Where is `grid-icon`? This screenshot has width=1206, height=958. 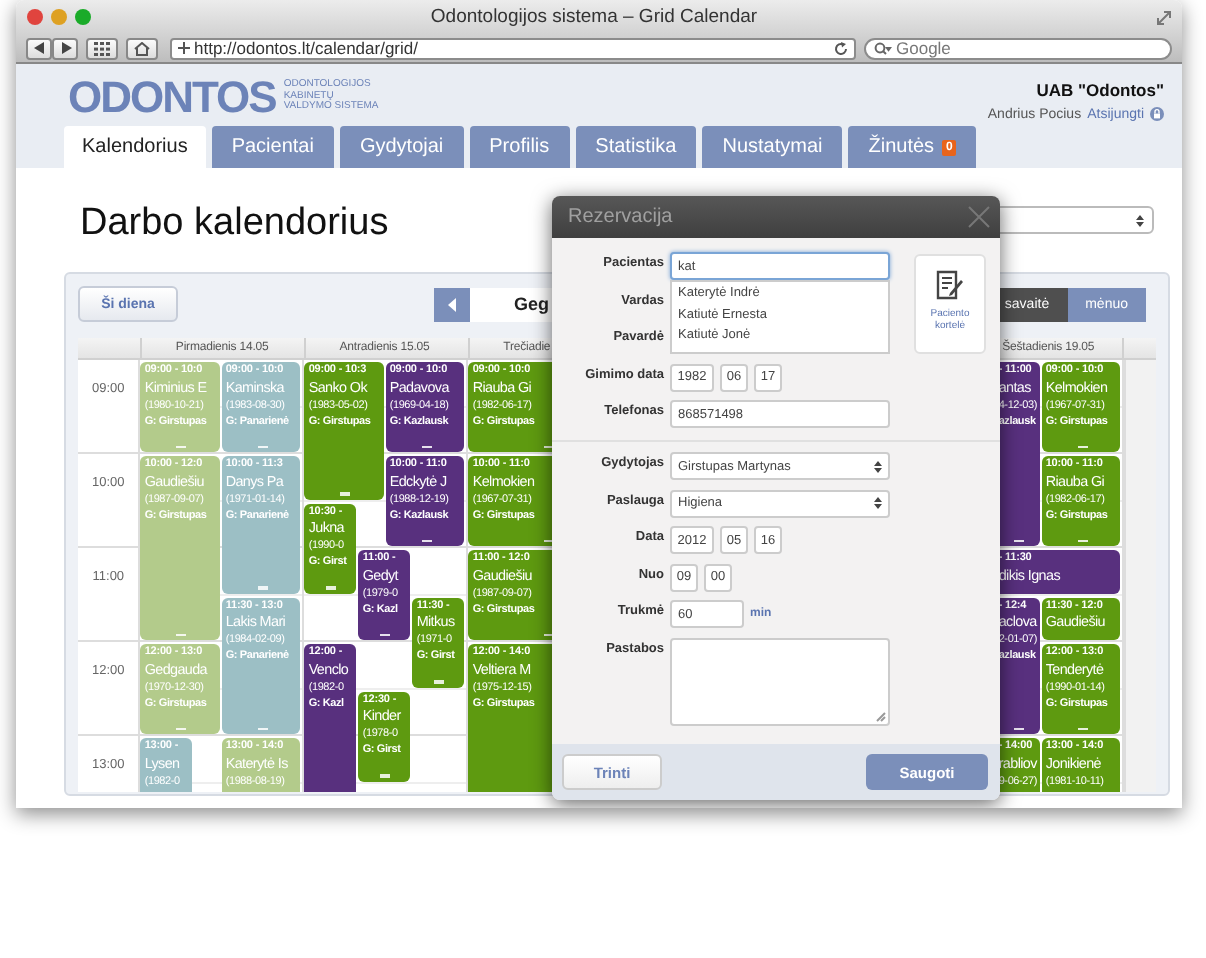
grid-icon is located at coordinates (102, 48).